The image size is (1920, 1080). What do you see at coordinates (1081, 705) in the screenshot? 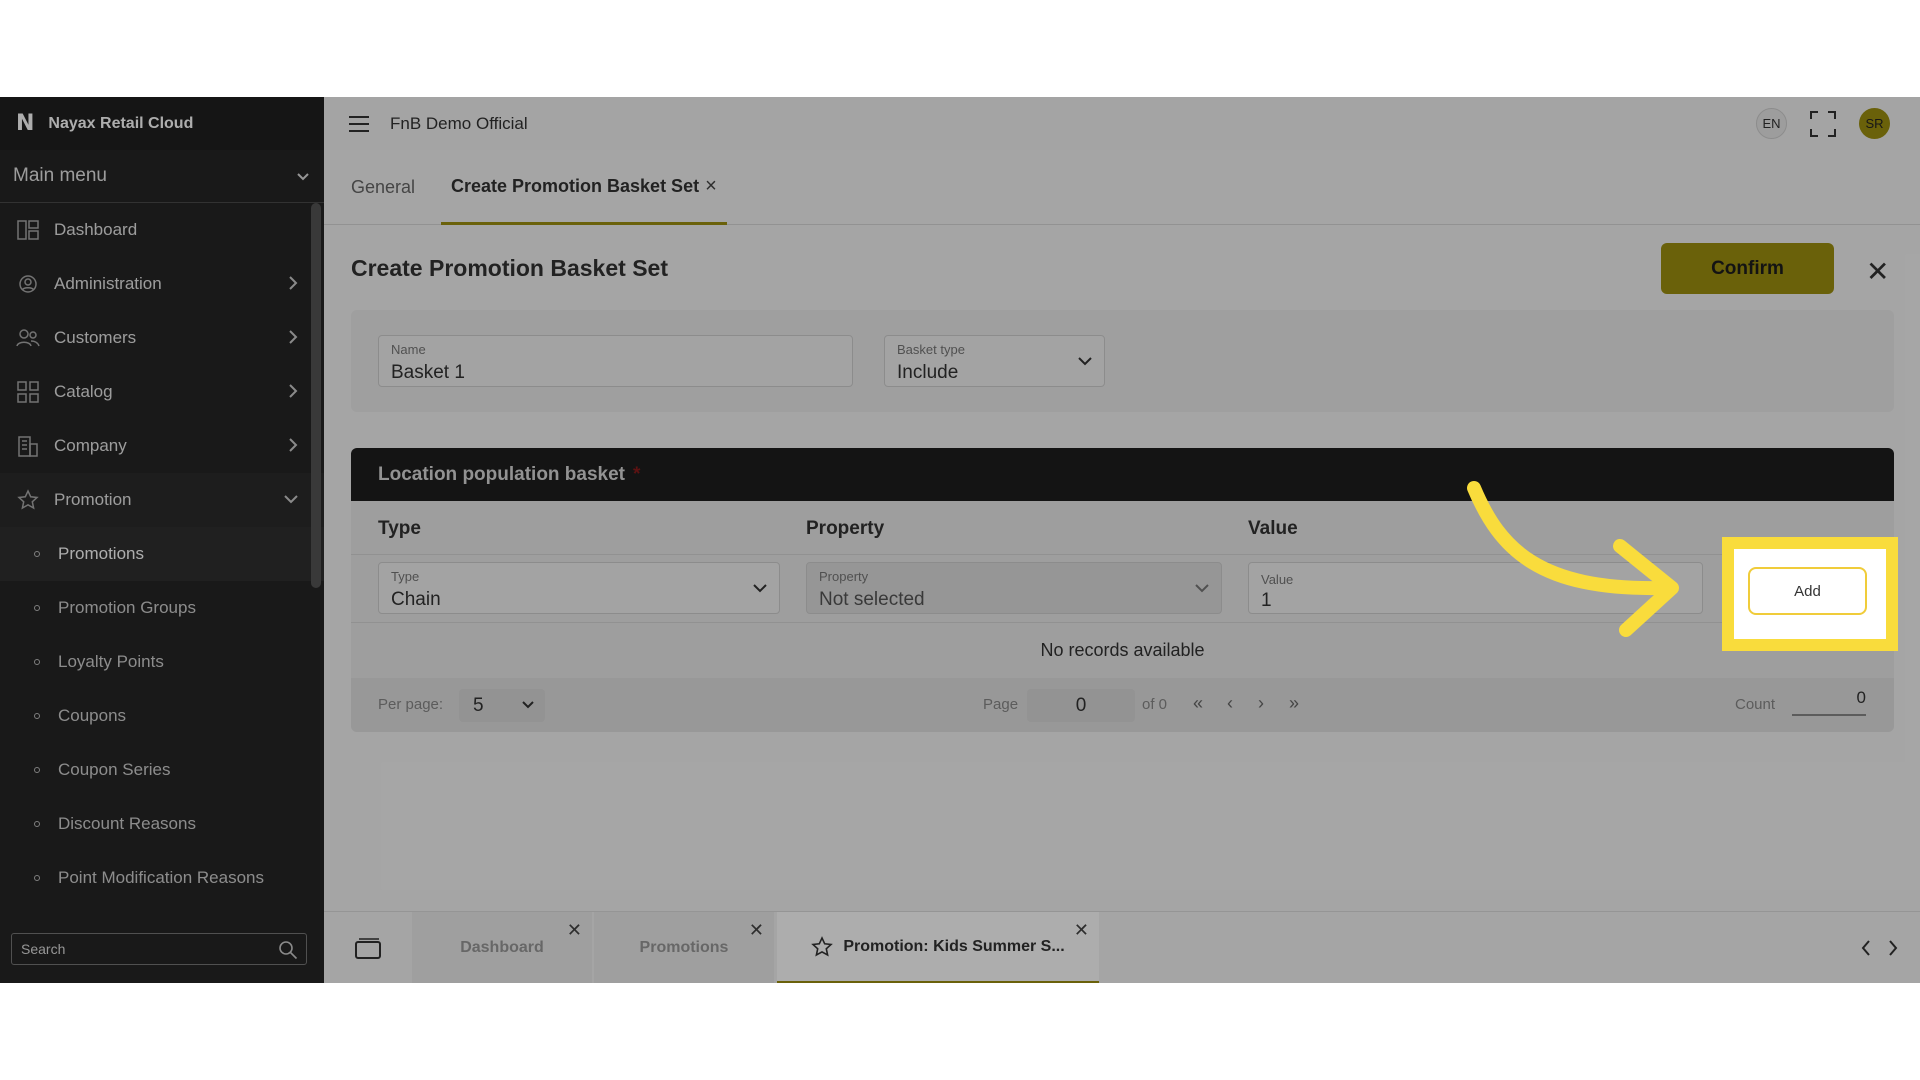
I see `page-number-input: 0` at bounding box center [1081, 705].